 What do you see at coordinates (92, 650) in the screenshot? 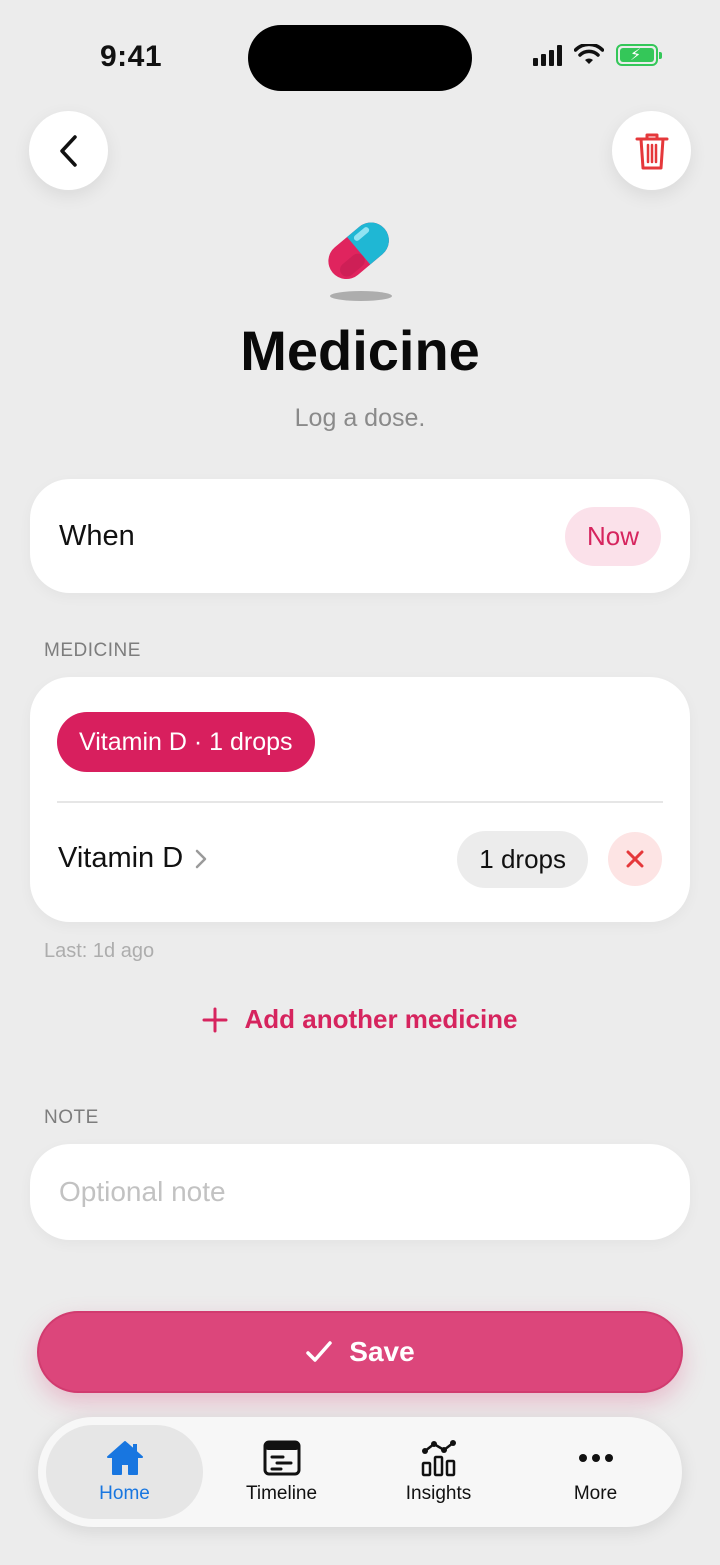
I see `medicine-section-label: MEDICINE` at bounding box center [92, 650].